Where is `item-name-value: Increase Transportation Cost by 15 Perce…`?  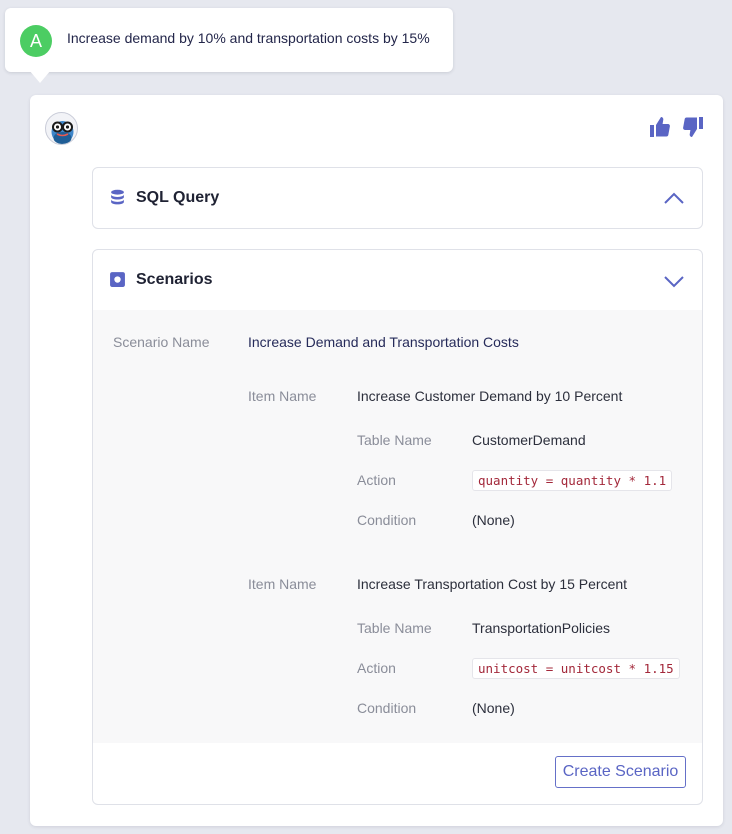 item-name-value: Increase Transportation Cost by 15 Perce… is located at coordinates (492, 584).